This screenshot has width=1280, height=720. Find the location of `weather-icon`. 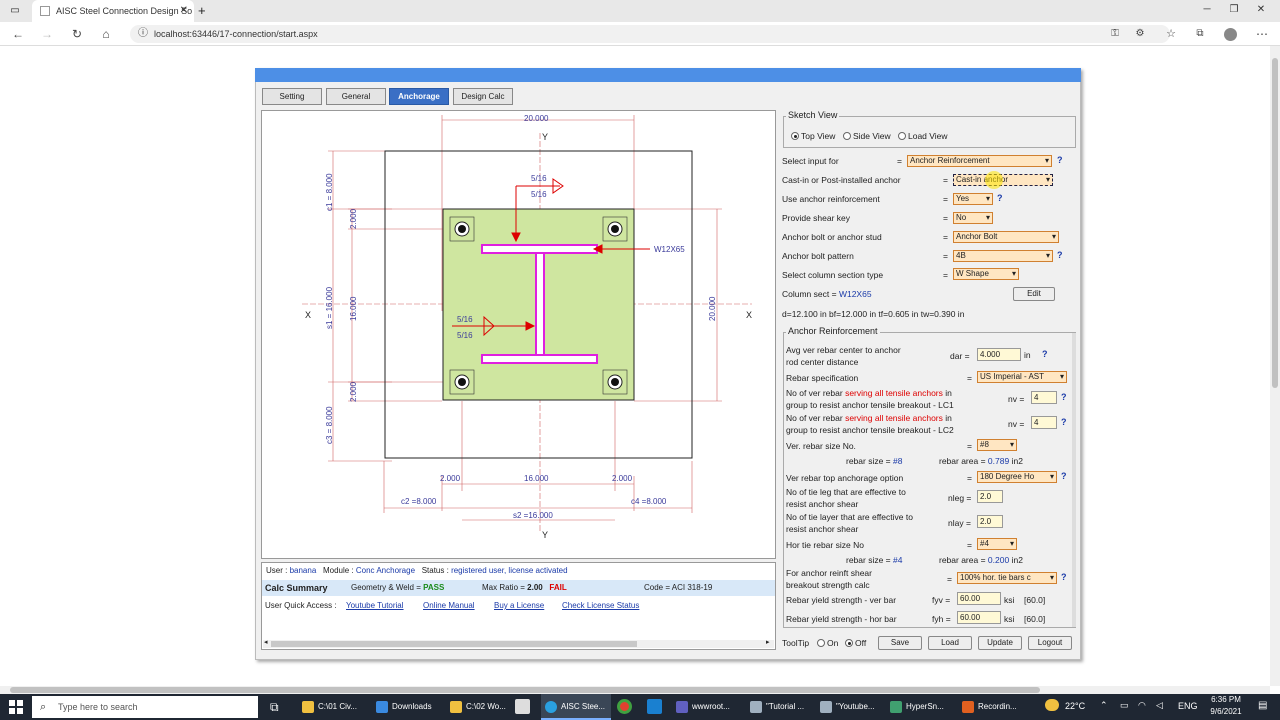

weather-icon is located at coordinates (1052, 705).